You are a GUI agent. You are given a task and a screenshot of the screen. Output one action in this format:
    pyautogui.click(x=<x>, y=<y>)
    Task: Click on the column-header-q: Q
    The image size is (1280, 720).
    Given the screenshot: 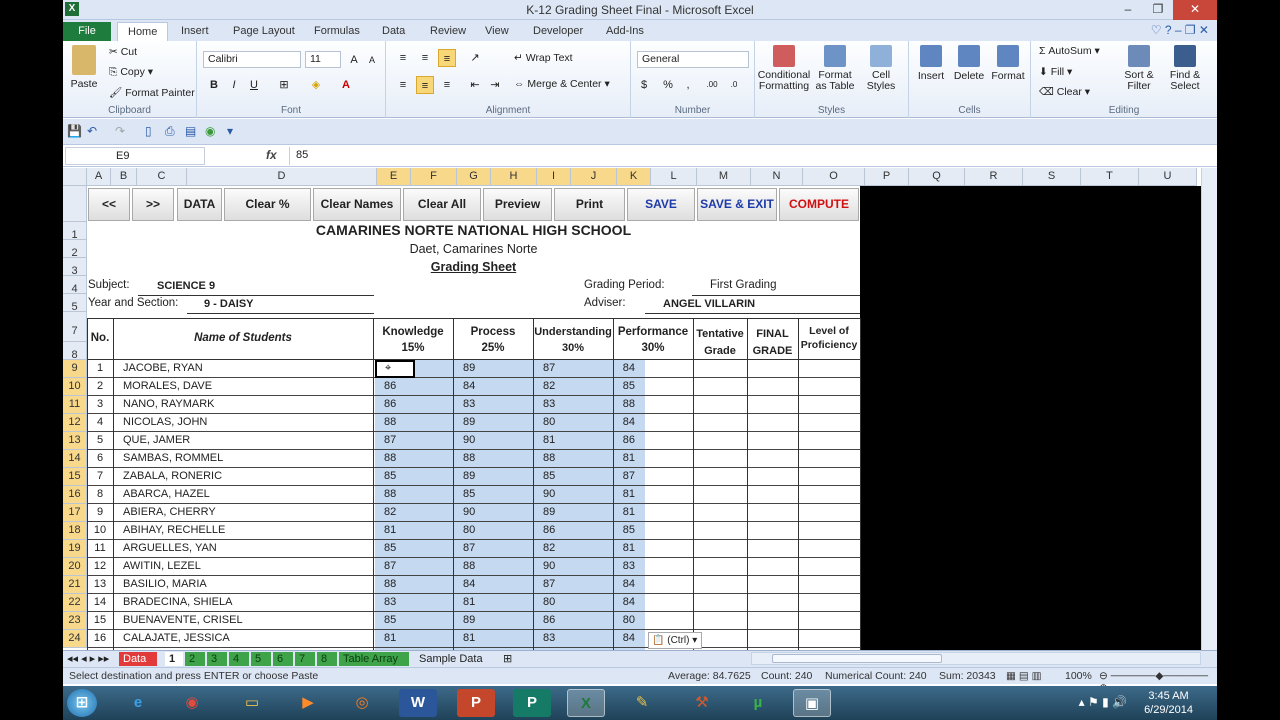 What is the action you would take?
    pyautogui.click(x=937, y=177)
    